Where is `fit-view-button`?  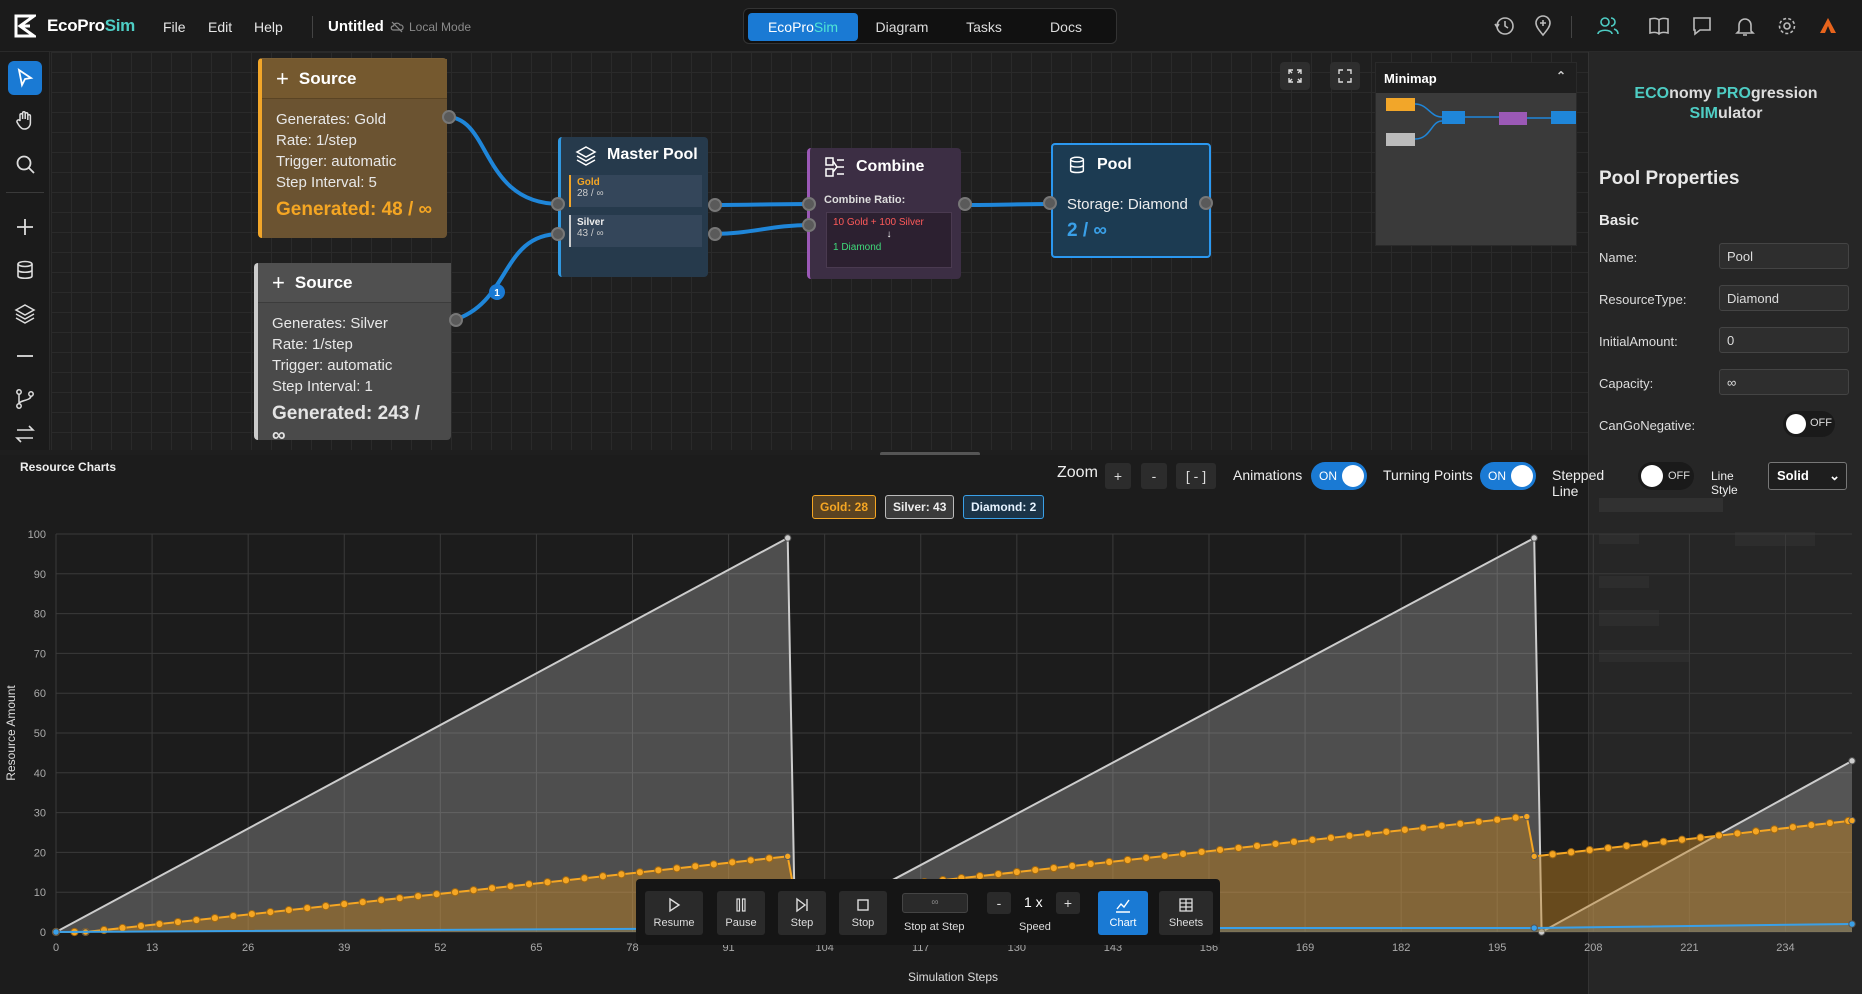
fit-view-button is located at coordinates (1295, 76).